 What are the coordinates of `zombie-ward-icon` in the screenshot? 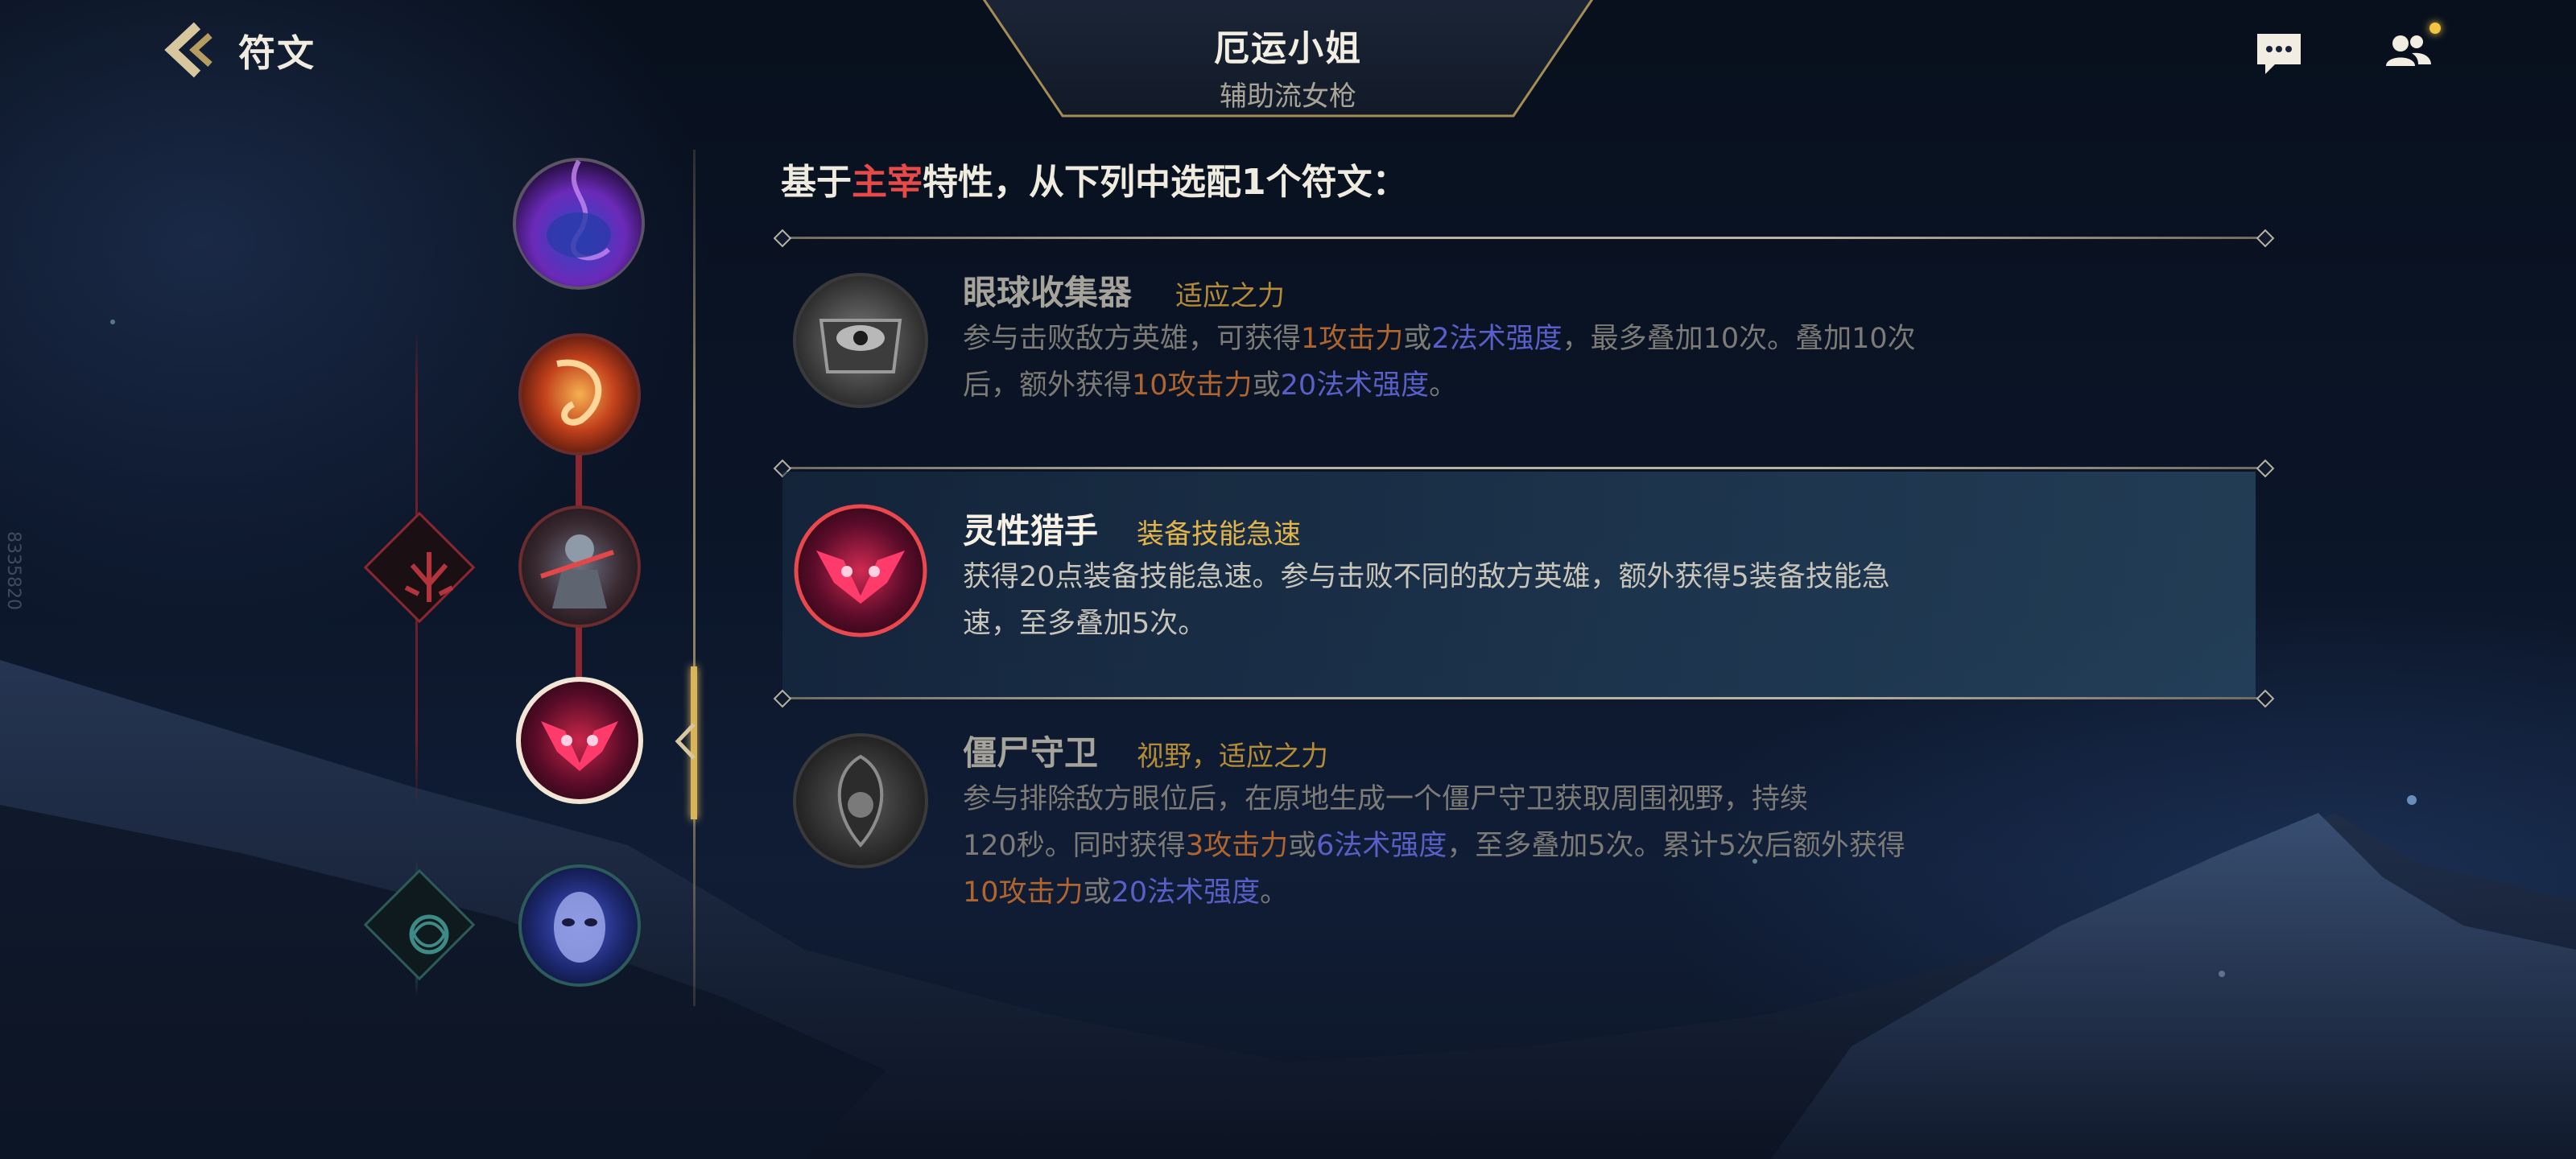 It's located at (860, 800).